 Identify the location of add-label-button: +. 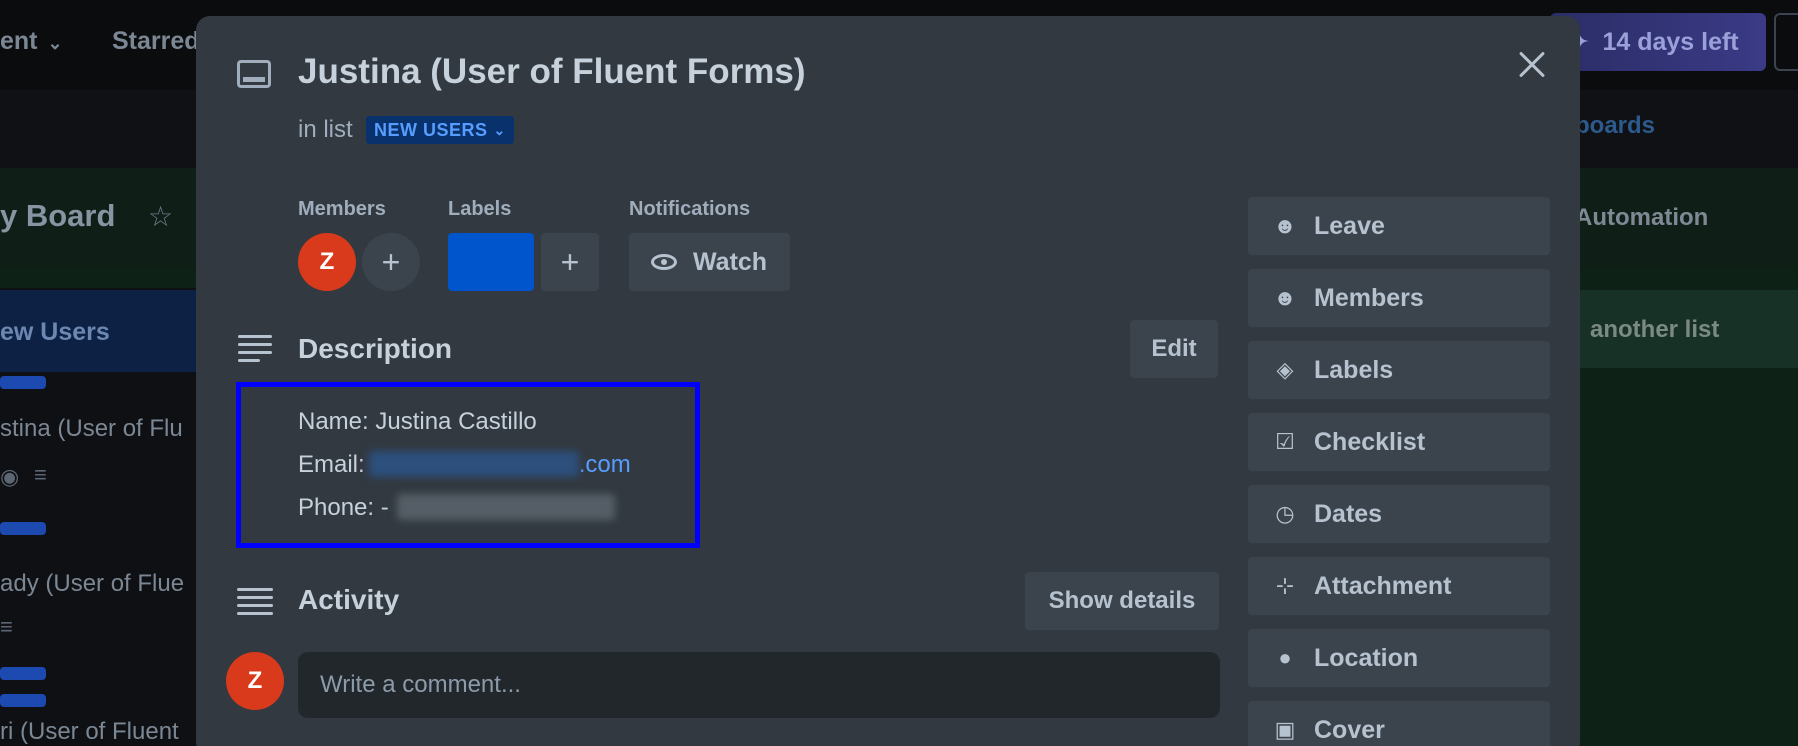
(570, 262).